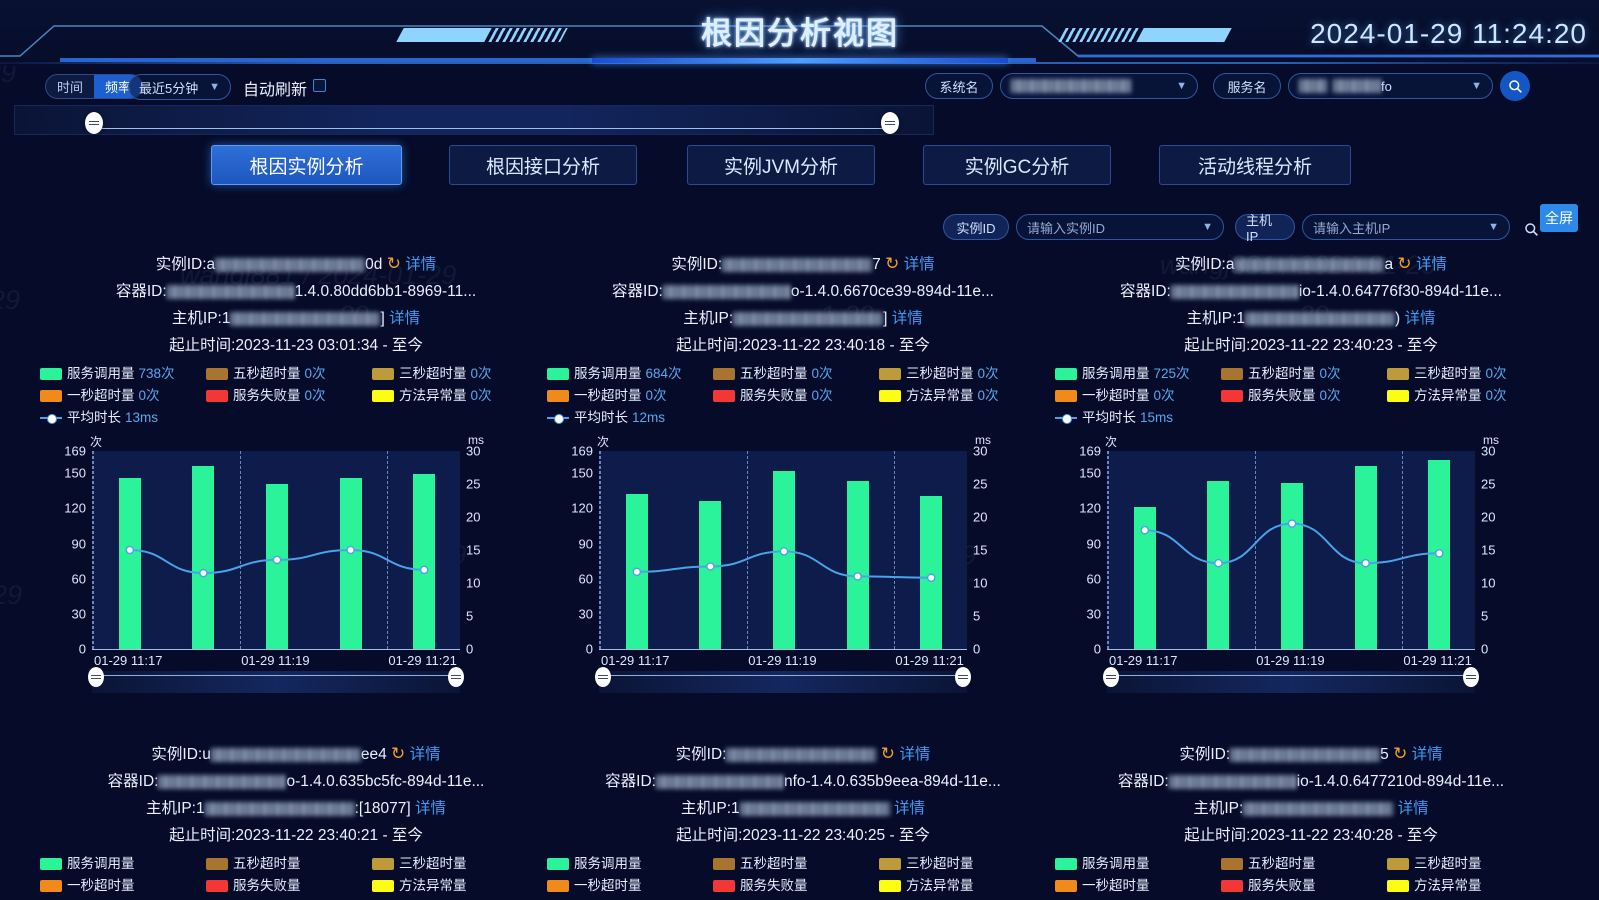 This screenshot has height=900, width=1599. Describe the element at coordinates (1120, 227) in the screenshot. I see `instance-id-input: 请输入实例ID ▼` at that location.